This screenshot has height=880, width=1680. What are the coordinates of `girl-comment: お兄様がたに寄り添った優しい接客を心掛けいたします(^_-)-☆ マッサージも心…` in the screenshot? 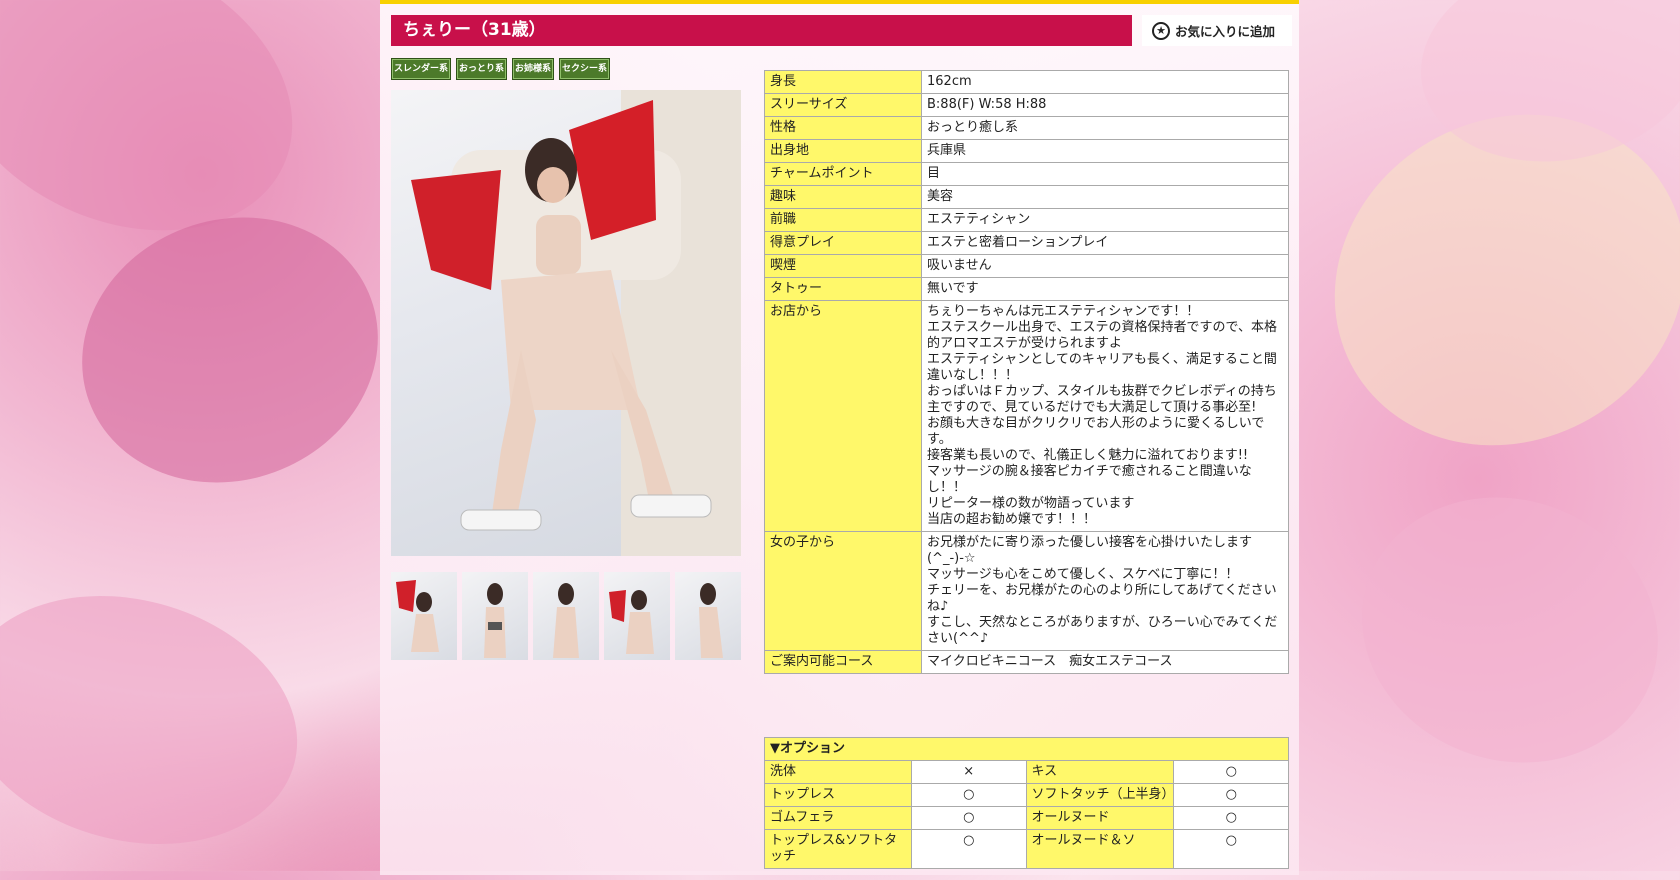 It's located at (1105, 591).